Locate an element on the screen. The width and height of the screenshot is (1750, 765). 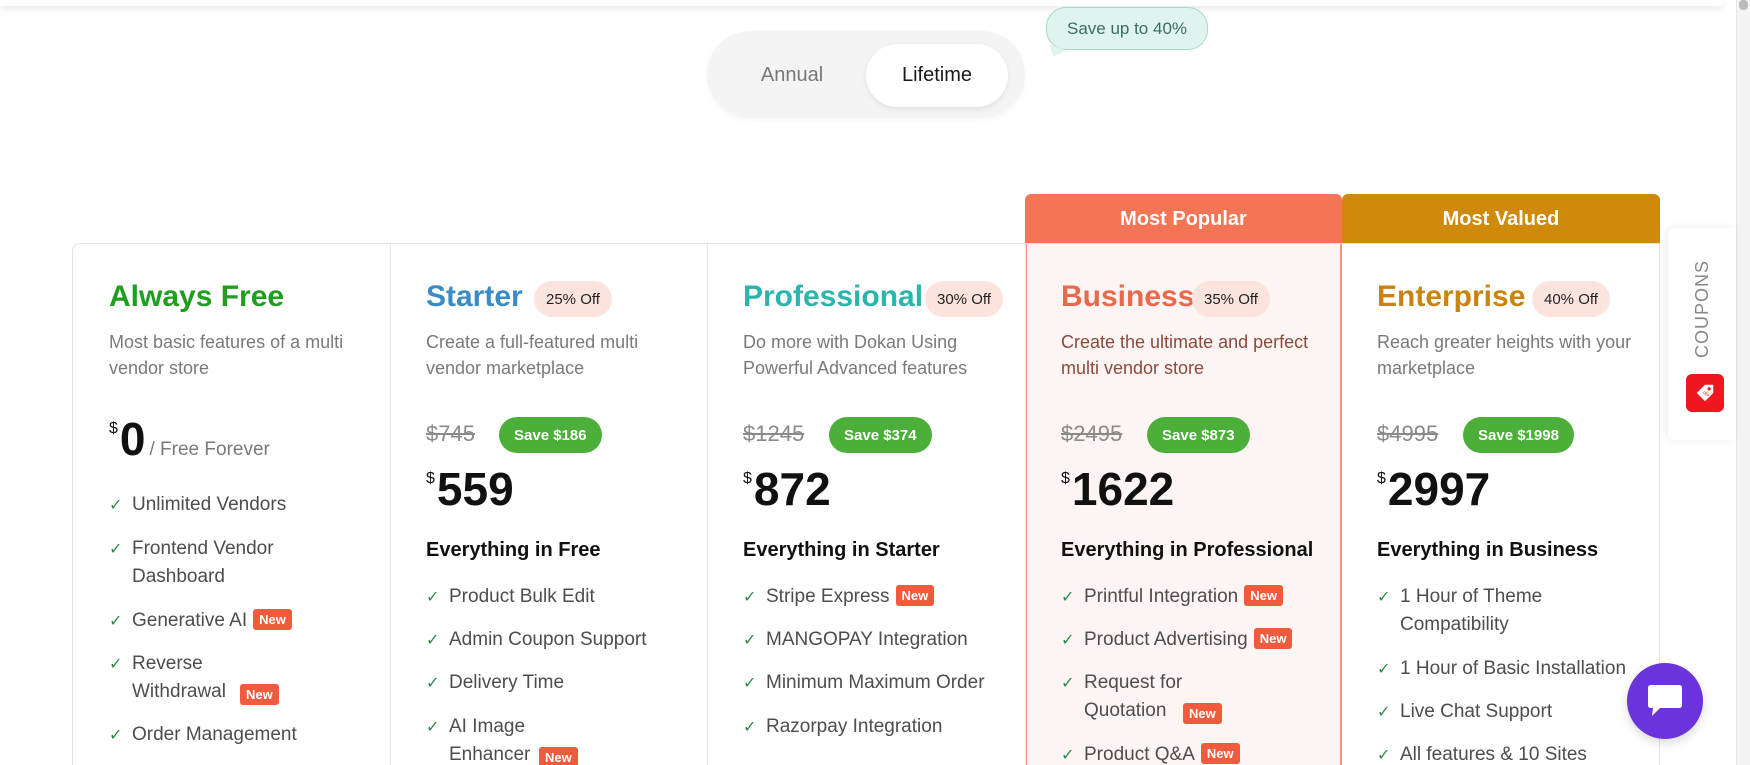
plan-price: $0/ Free Forever is located at coordinates (189, 439).